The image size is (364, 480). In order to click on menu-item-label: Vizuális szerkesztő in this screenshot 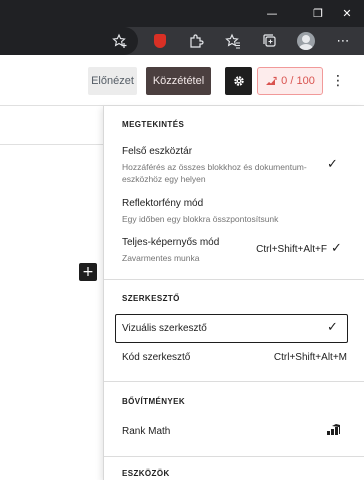, I will do `click(164, 328)`.